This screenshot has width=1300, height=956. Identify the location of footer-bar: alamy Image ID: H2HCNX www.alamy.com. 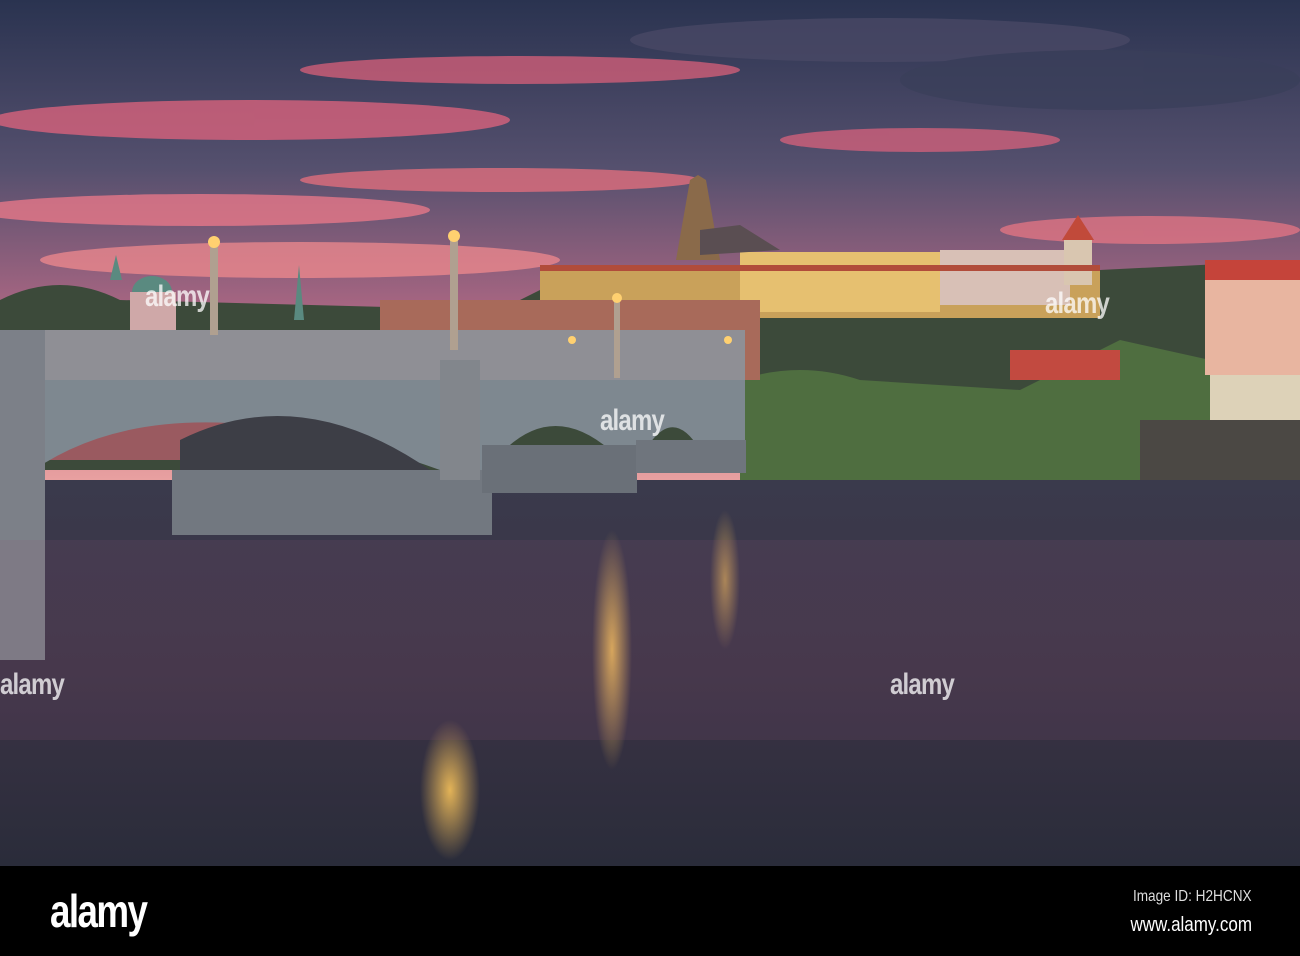
(650, 911).